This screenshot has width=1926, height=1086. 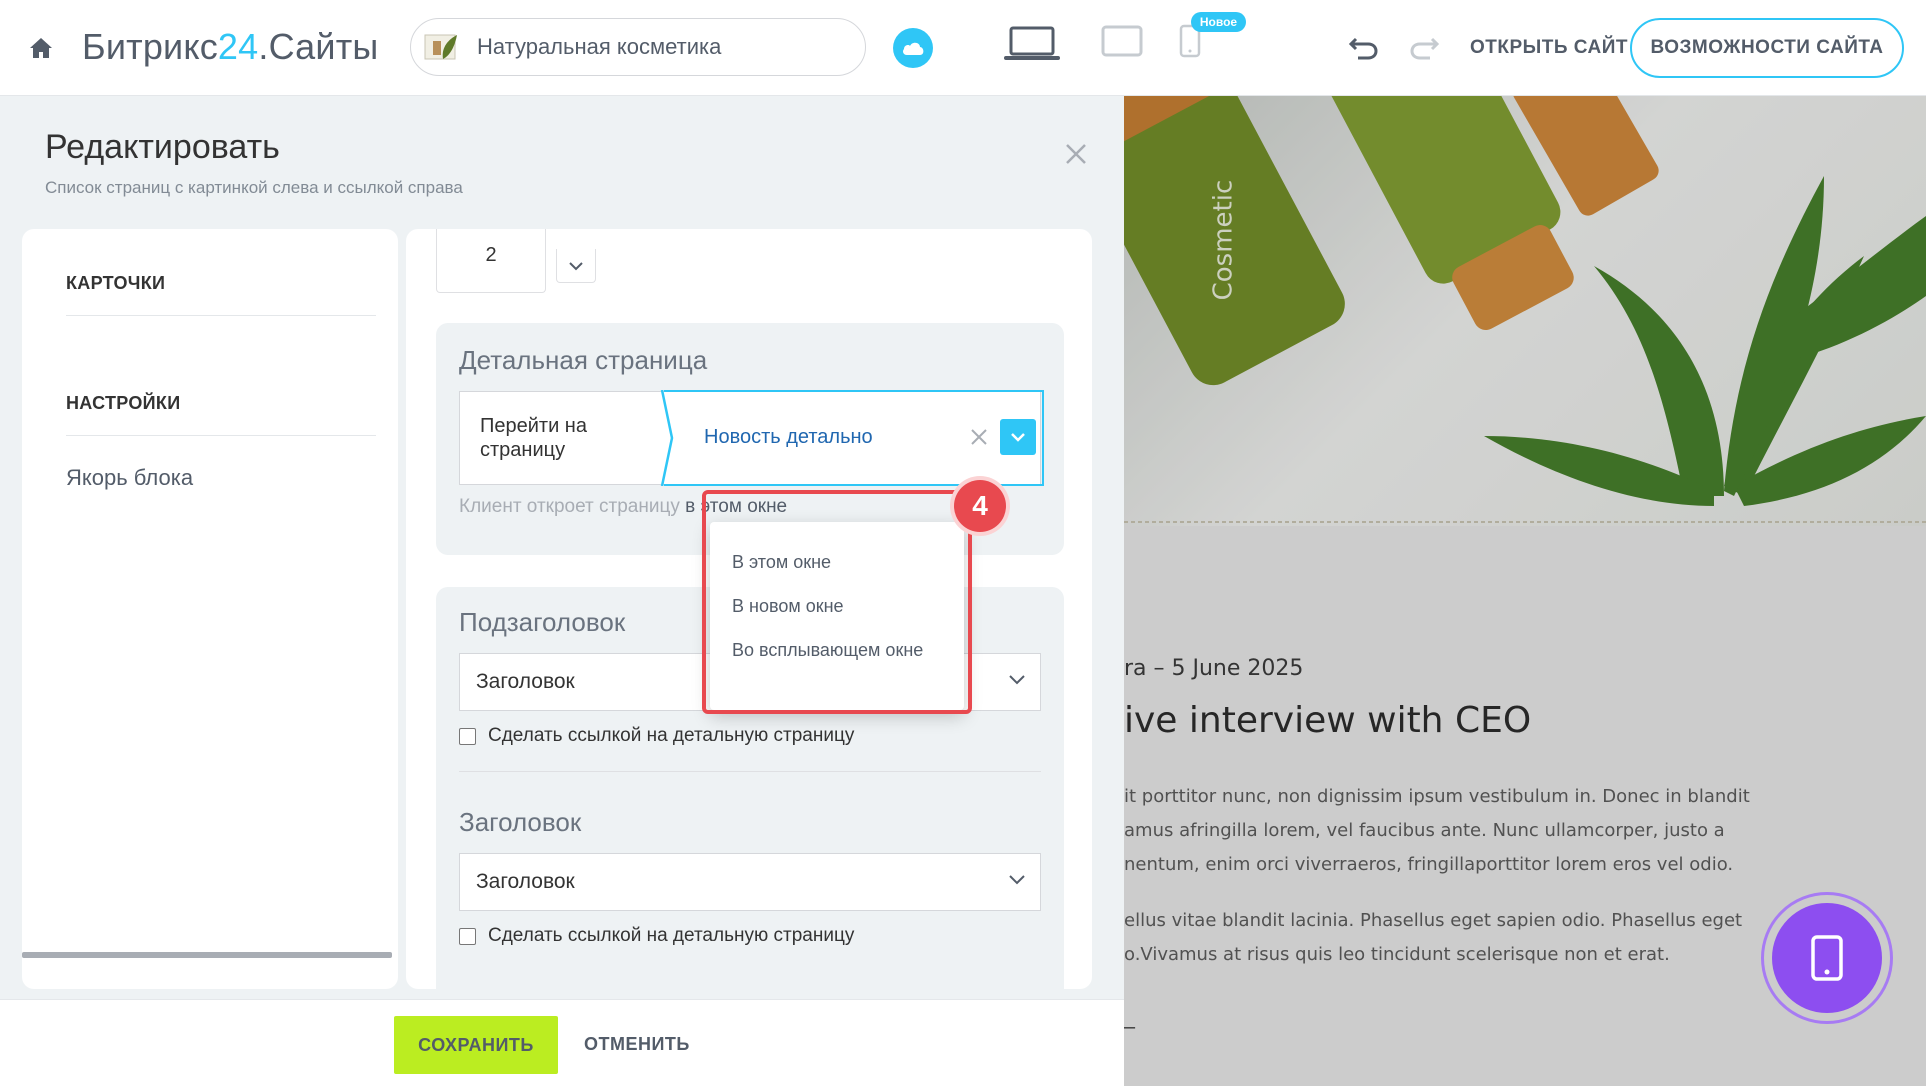 I want to click on editor-footer: СОХРАНИТЬ ОТМЕНИТЬ, so click(x=562, y=1042).